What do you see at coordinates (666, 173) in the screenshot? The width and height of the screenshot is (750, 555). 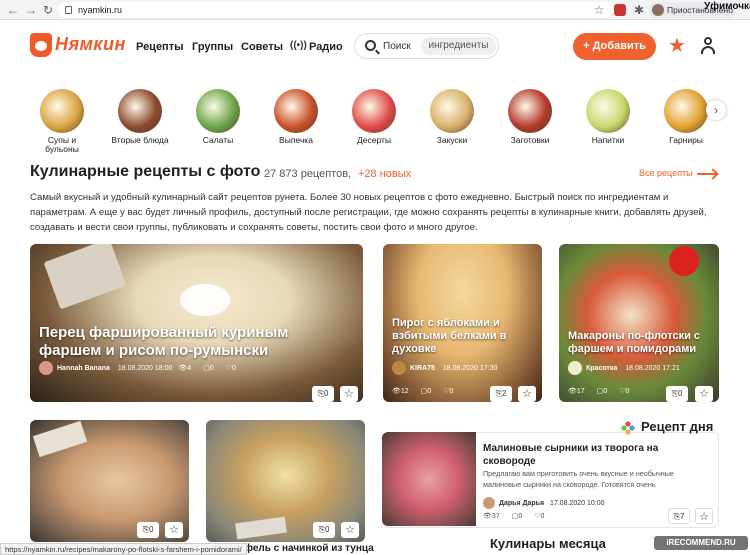 I see `all-recipes-link: Все рецепты` at bounding box center [666, 173].